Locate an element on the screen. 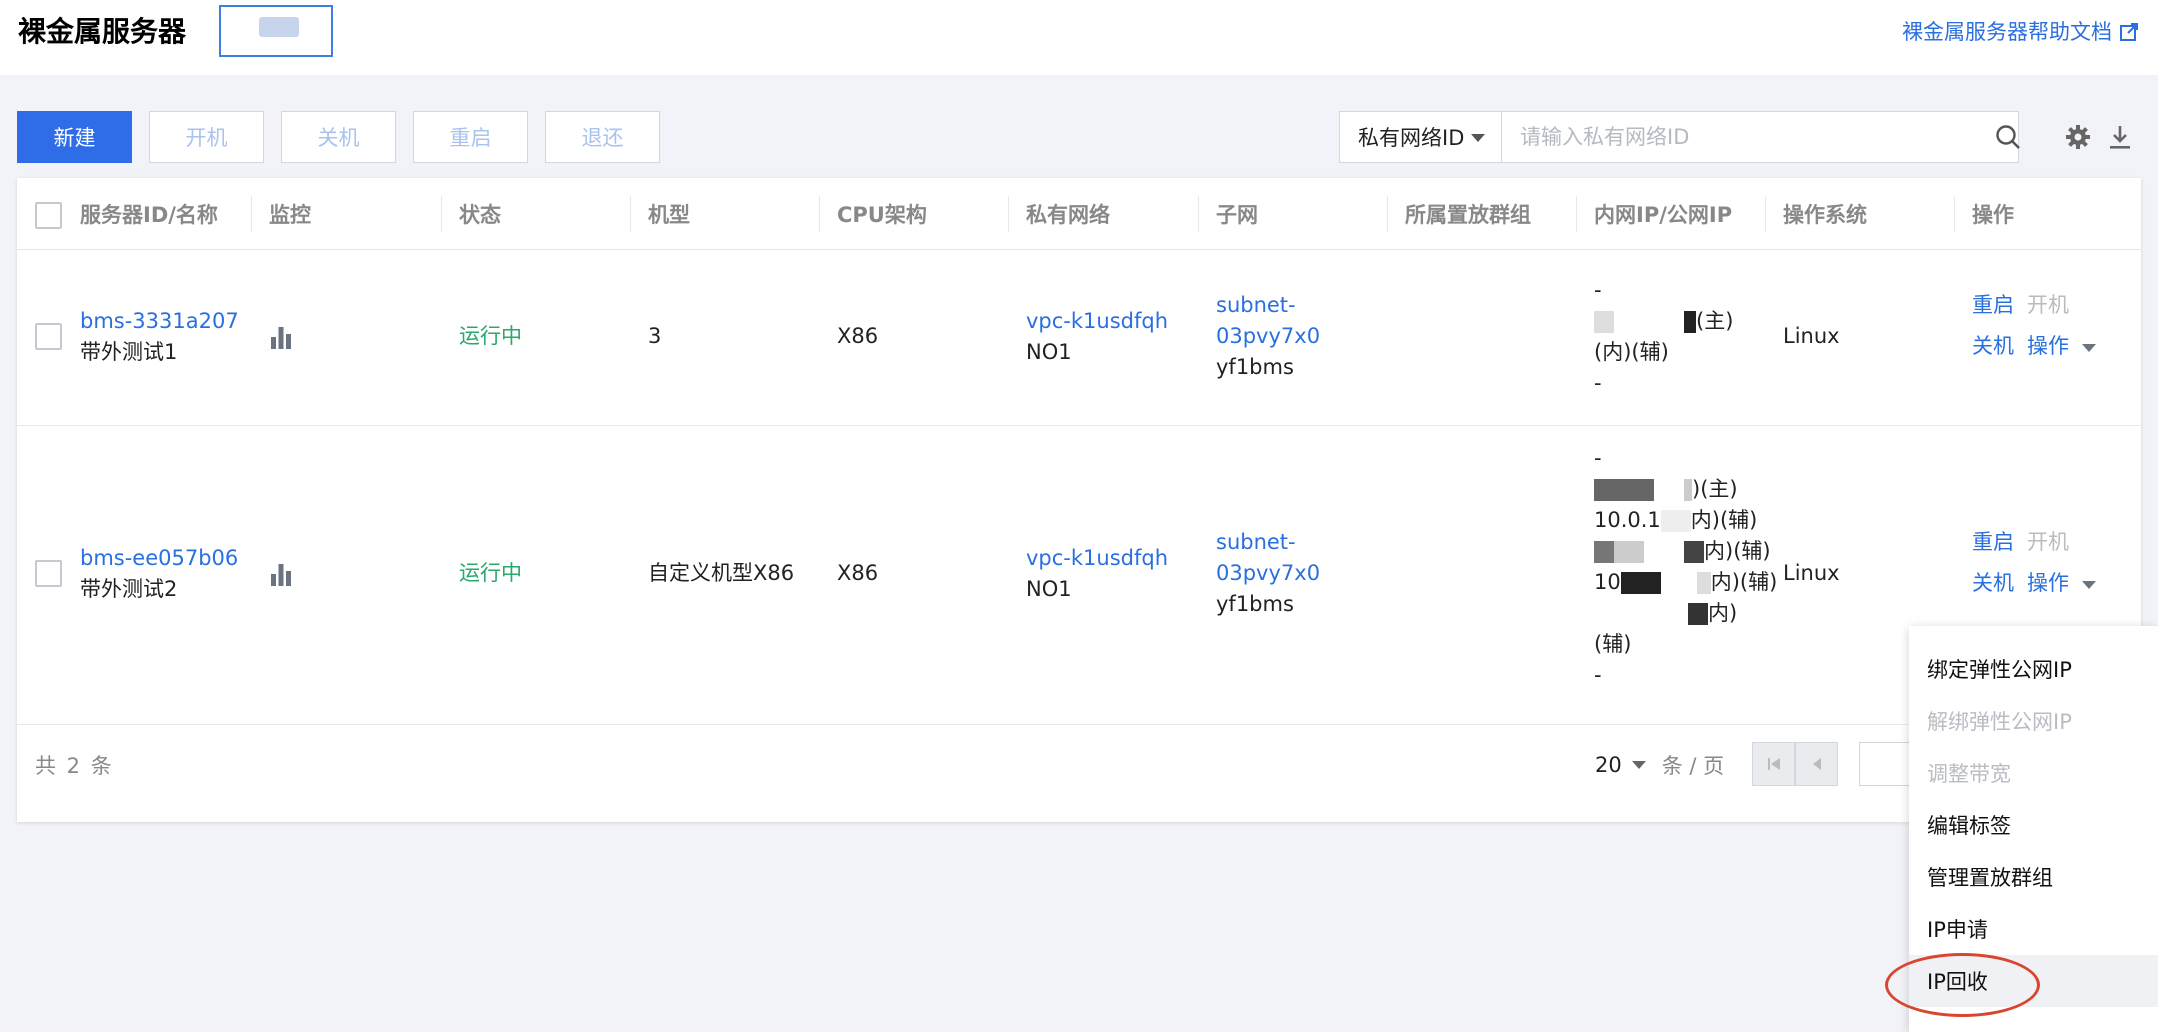 This screenshot has width=2158, height=1032. total-count: 共 2 条 is located at coordinates (74, 766).